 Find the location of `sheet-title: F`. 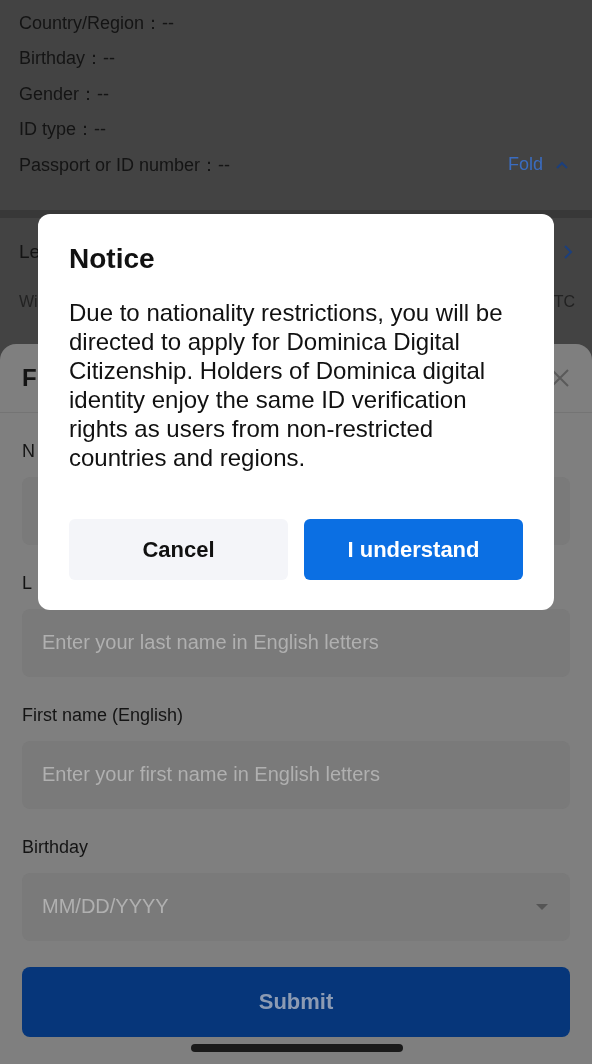

sheet-title: F is located at coordinates (29, 377).